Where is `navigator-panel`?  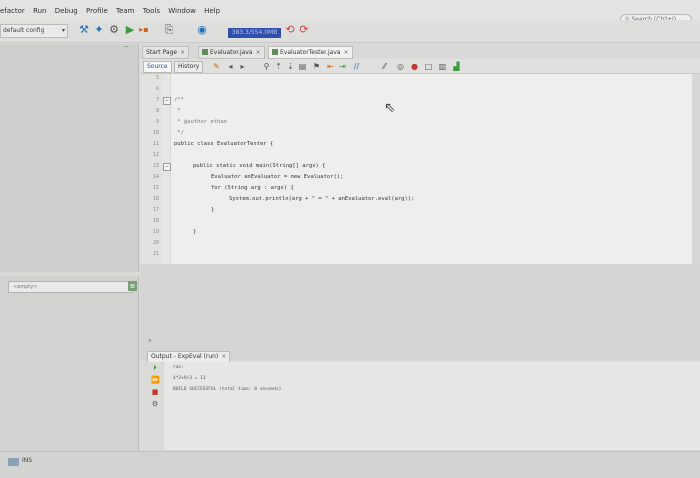 navigator-panel is located at coordinates (69, 363).